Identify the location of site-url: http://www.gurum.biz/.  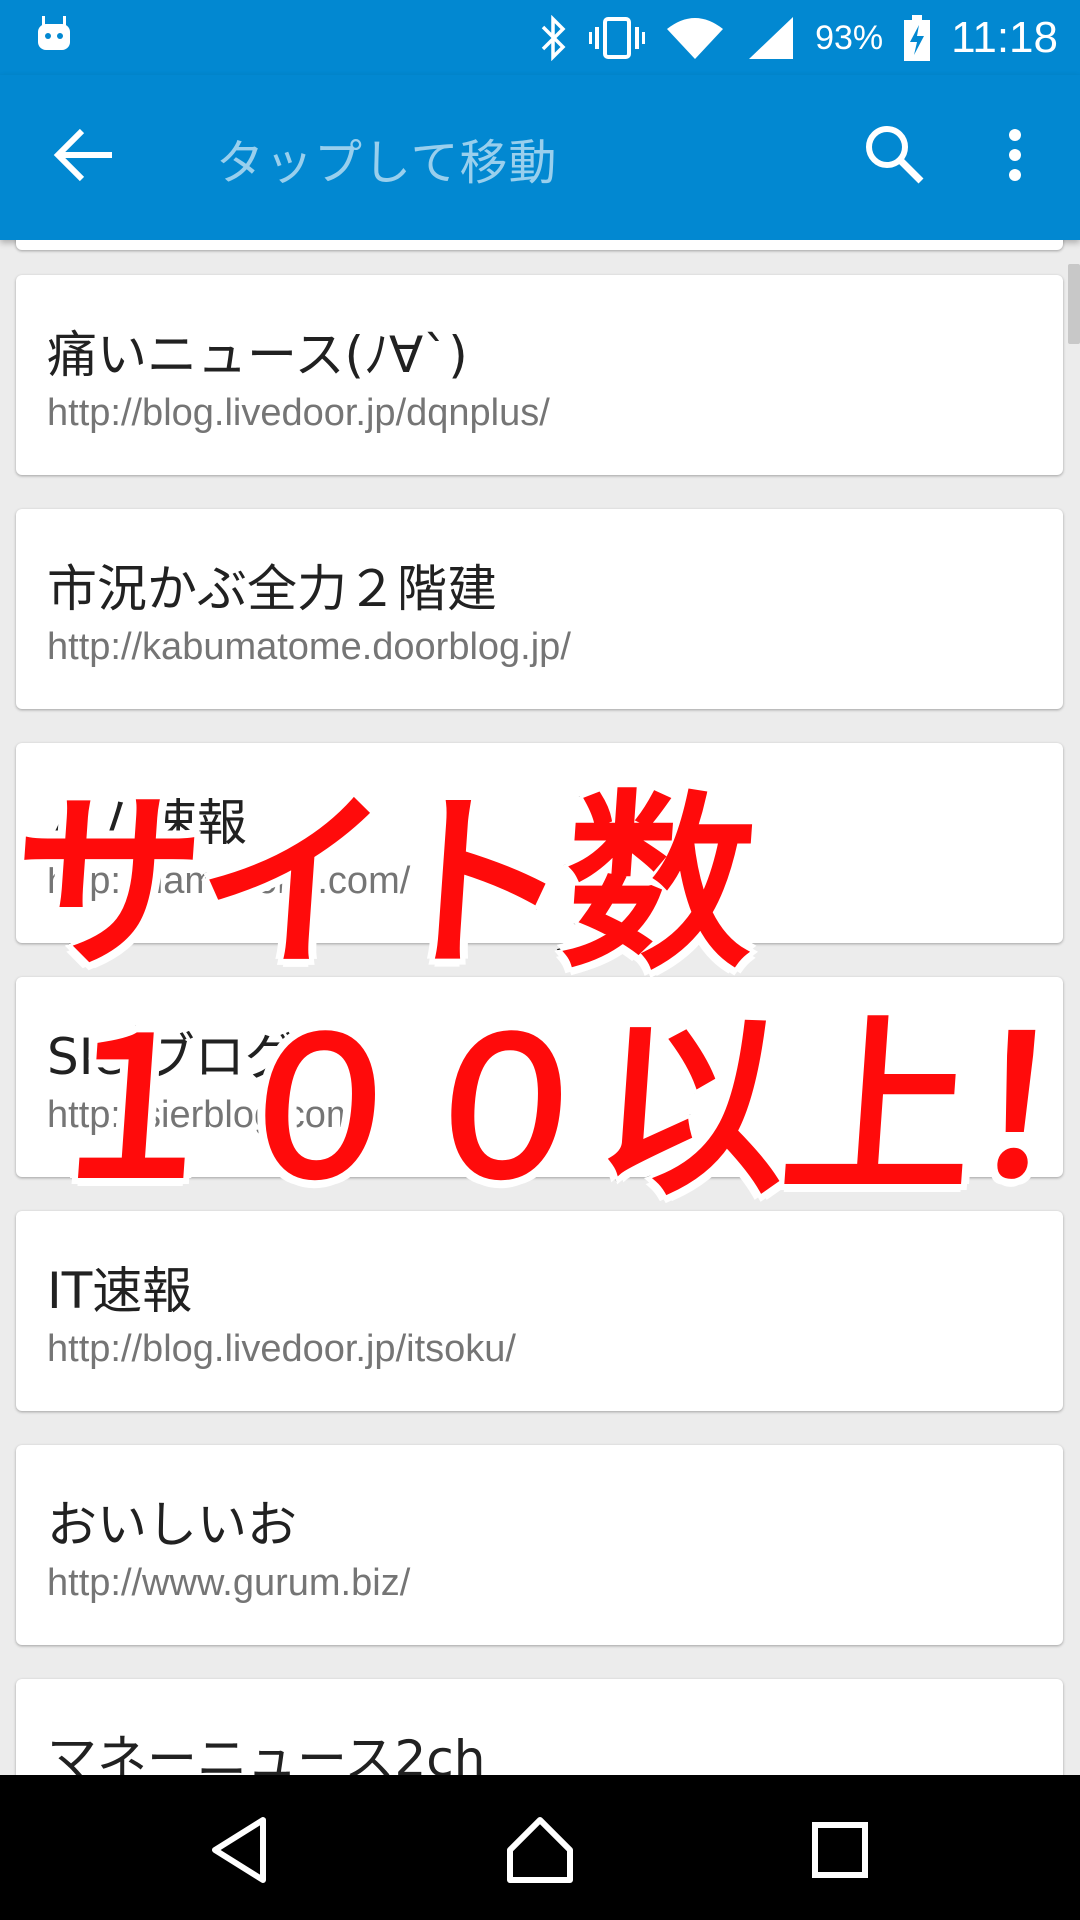
(229, 1583).